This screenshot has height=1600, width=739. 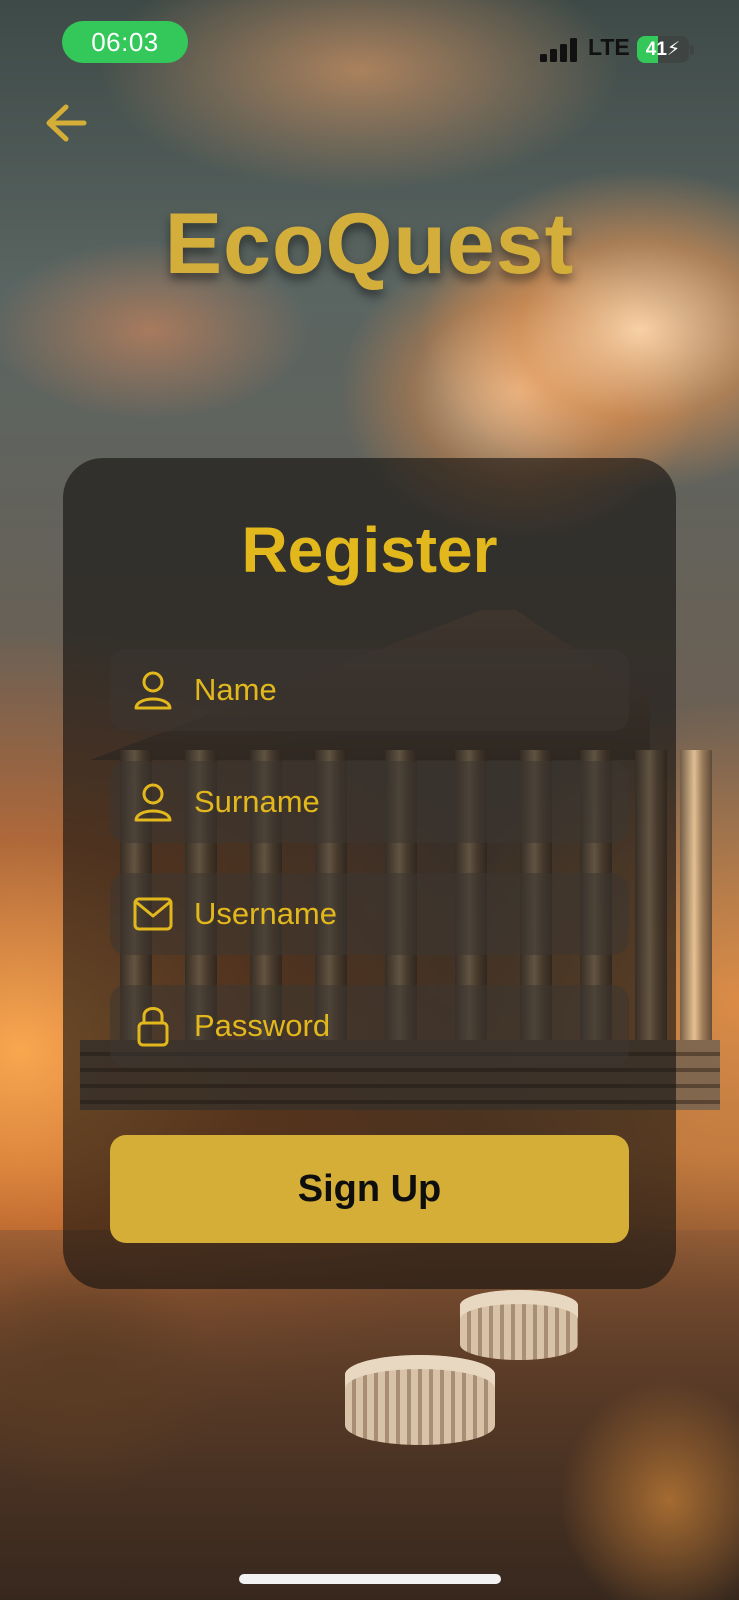 I want to click on username-field-label: Username, so click(x=265, y=913).